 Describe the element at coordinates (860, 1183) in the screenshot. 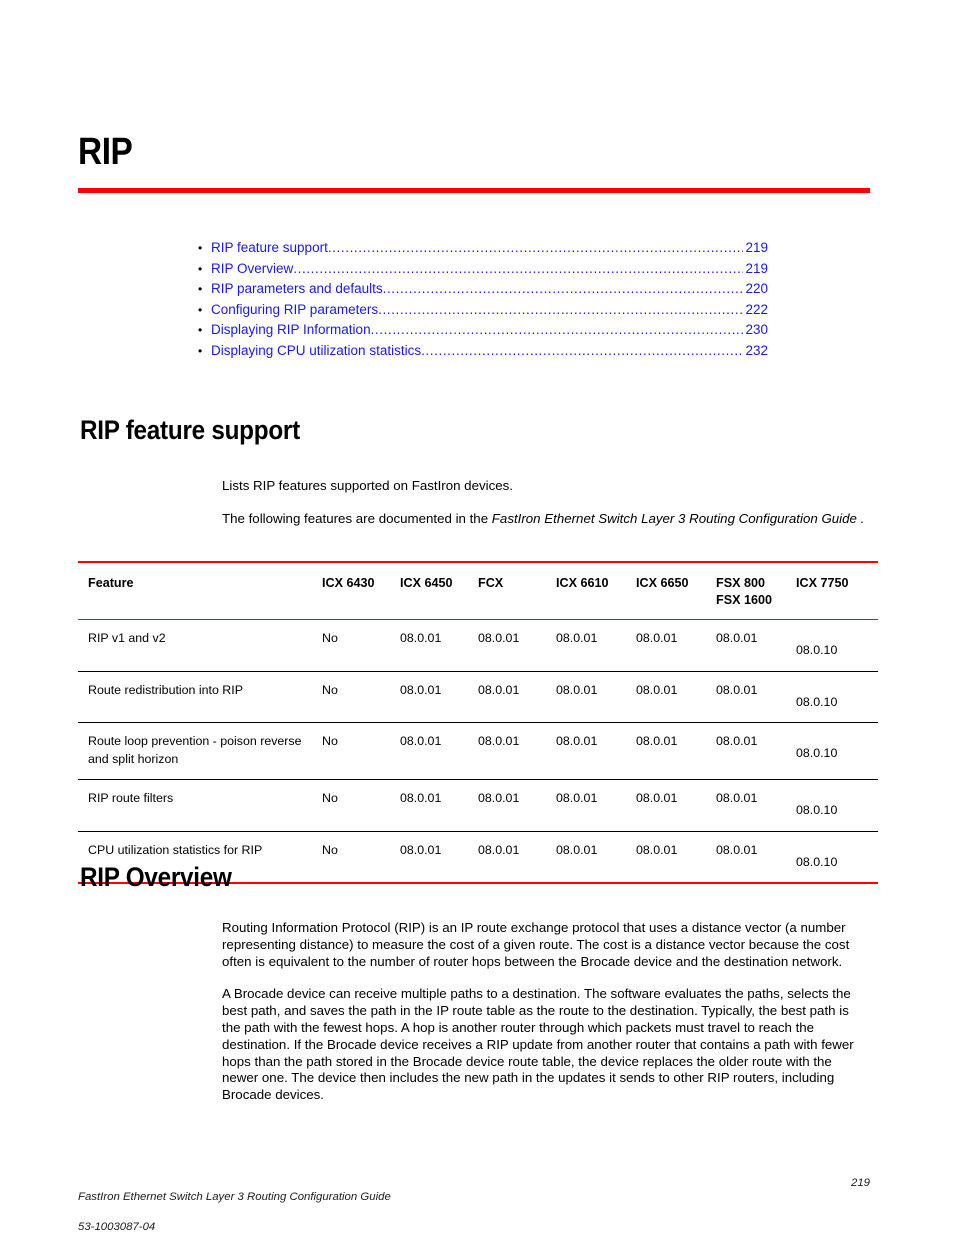

I see `footer-page-number: 219` at that location.